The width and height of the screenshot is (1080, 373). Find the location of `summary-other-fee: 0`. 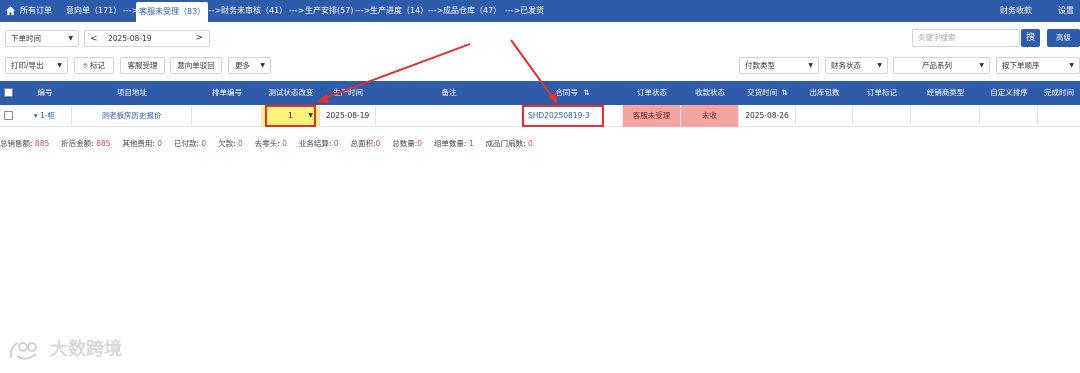

summary-other-fee: 0 is located at coordinates (160, 143).